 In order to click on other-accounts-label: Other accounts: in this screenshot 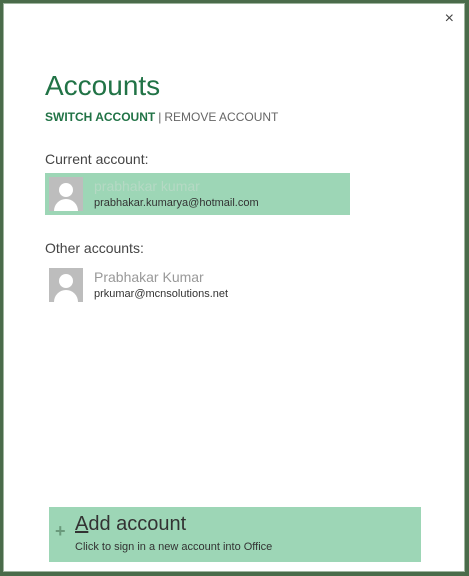, I will do `click(94, 248)`.